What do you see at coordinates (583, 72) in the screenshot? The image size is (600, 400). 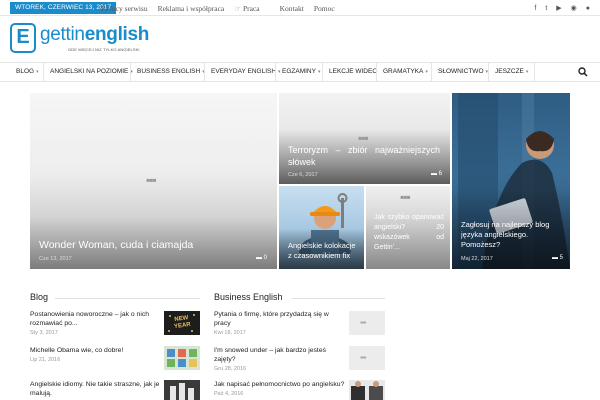 I see `search-icon` at bounding box center [583, 72].